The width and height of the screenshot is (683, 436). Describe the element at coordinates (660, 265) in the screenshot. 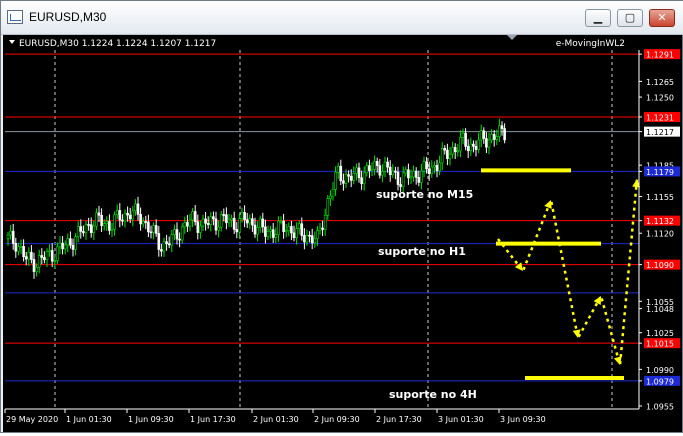

I see `price-tag-label-10: 1.1090` at that location.